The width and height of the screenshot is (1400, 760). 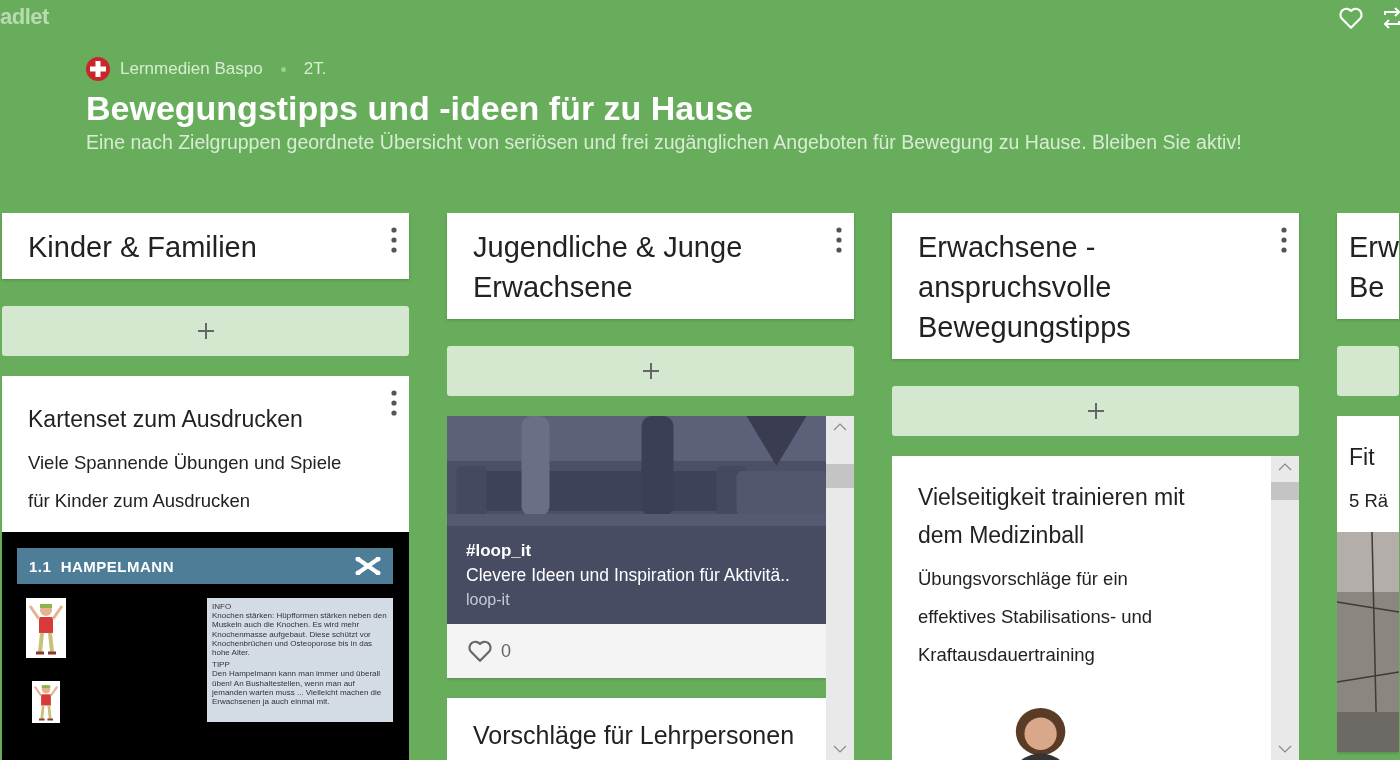 I want to click on post-card: #loop_it Clevere Ideen und Inspiration für Aktivitä.. loop-it 0, so click(x=636, y=547).